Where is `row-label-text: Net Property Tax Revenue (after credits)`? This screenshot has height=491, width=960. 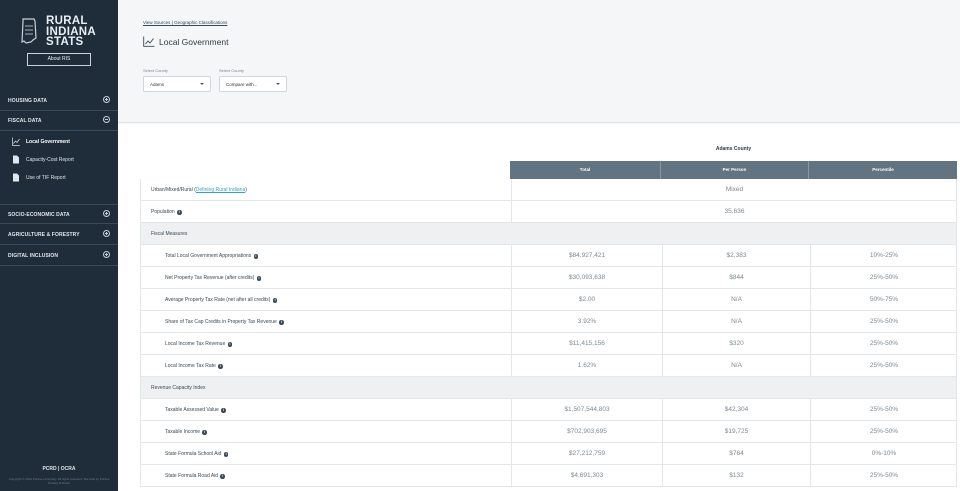
row-label-text: Net Property Tax Revenue (after credits) is located at coordinates (210, 278).